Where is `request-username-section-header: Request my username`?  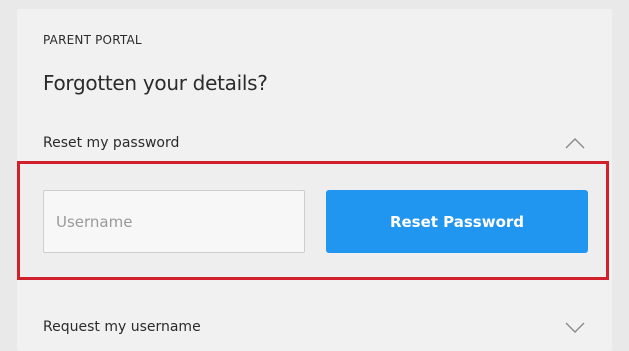
request-username-section-header: Request my username is located at coordinates (314, 327).